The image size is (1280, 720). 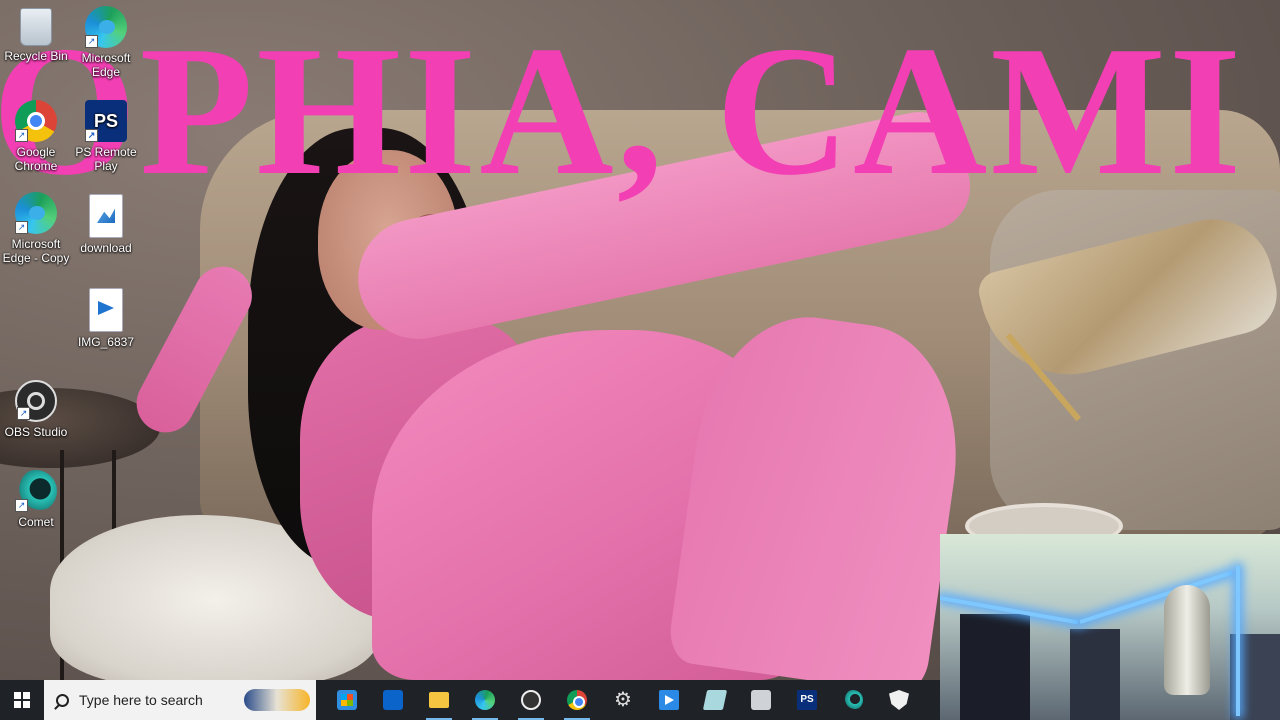 I want to click on video-icon, so click(x=669, y=700).